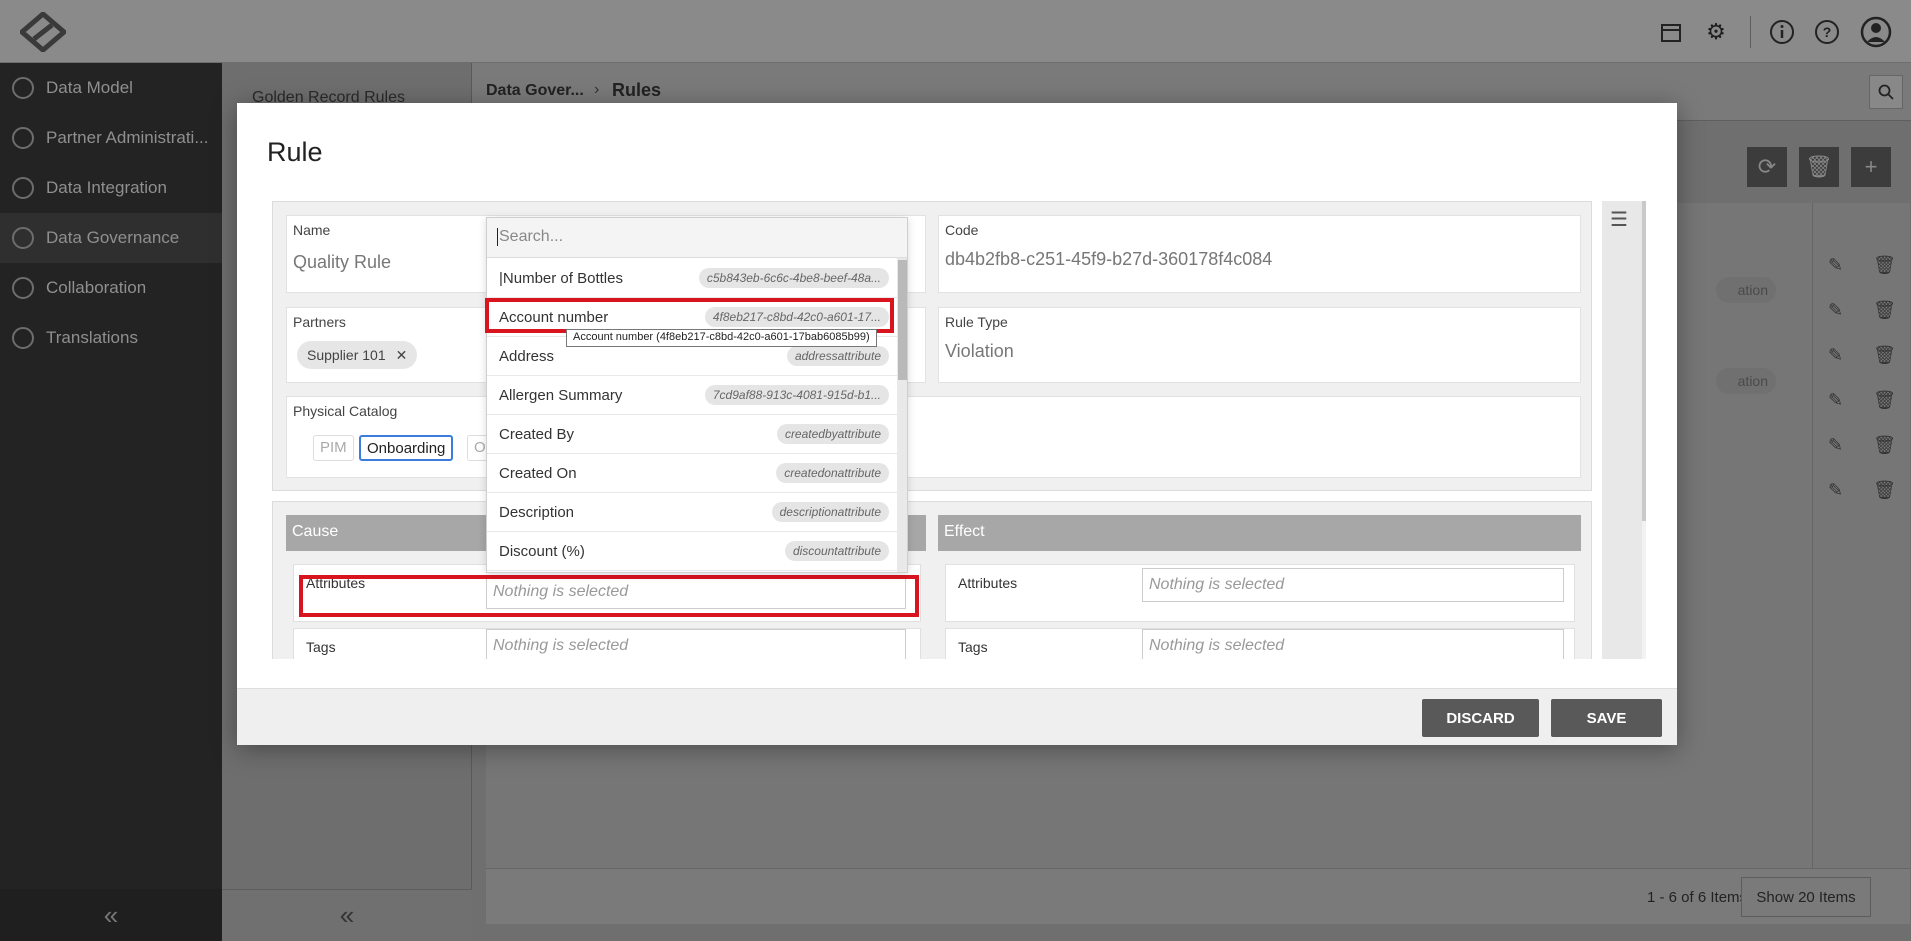 The image size is (1911, 941). I want to click on dropdown-option: Description descriptionattribute, so click(692, 512).